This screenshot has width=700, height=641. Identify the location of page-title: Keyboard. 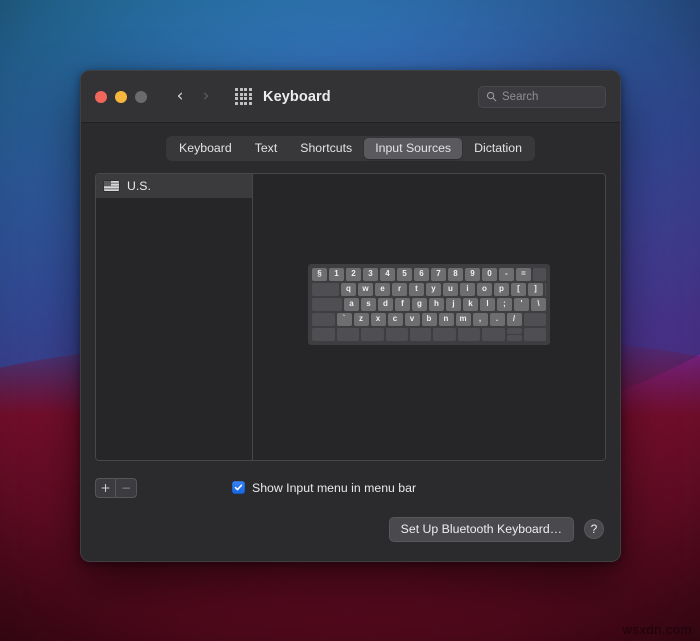
(297, 96).